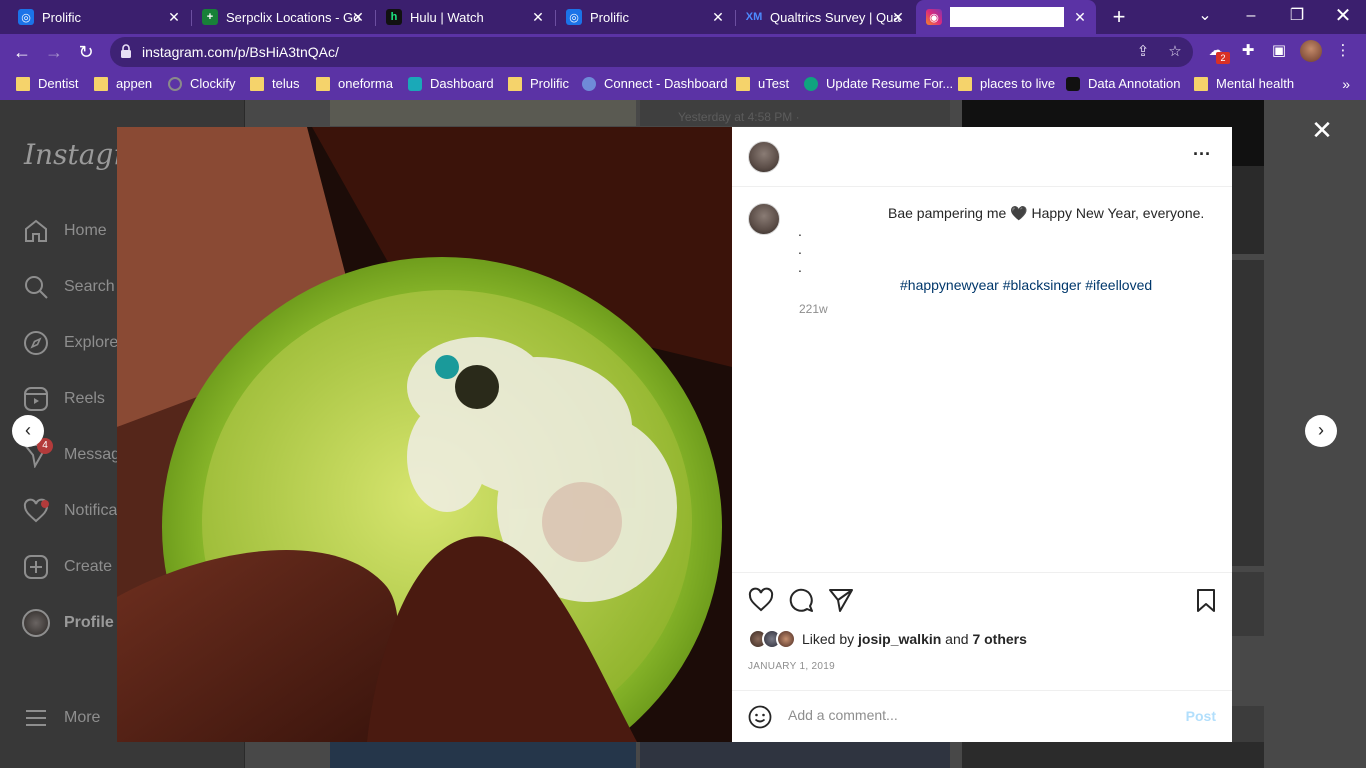  I want to click on side-panel-icon: ▣, so click(1279, 51).